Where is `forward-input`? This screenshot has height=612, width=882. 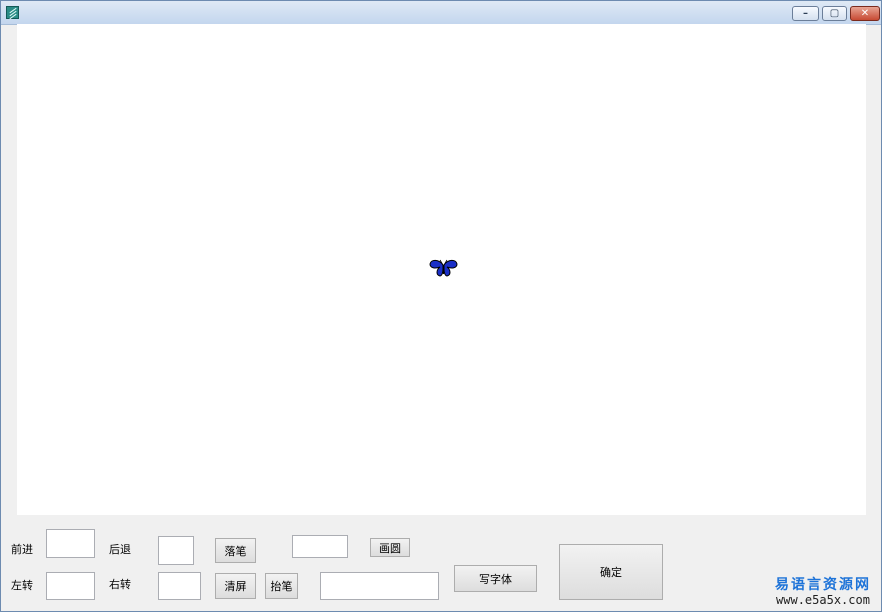 forward-input is located at coordinates (70, 543).